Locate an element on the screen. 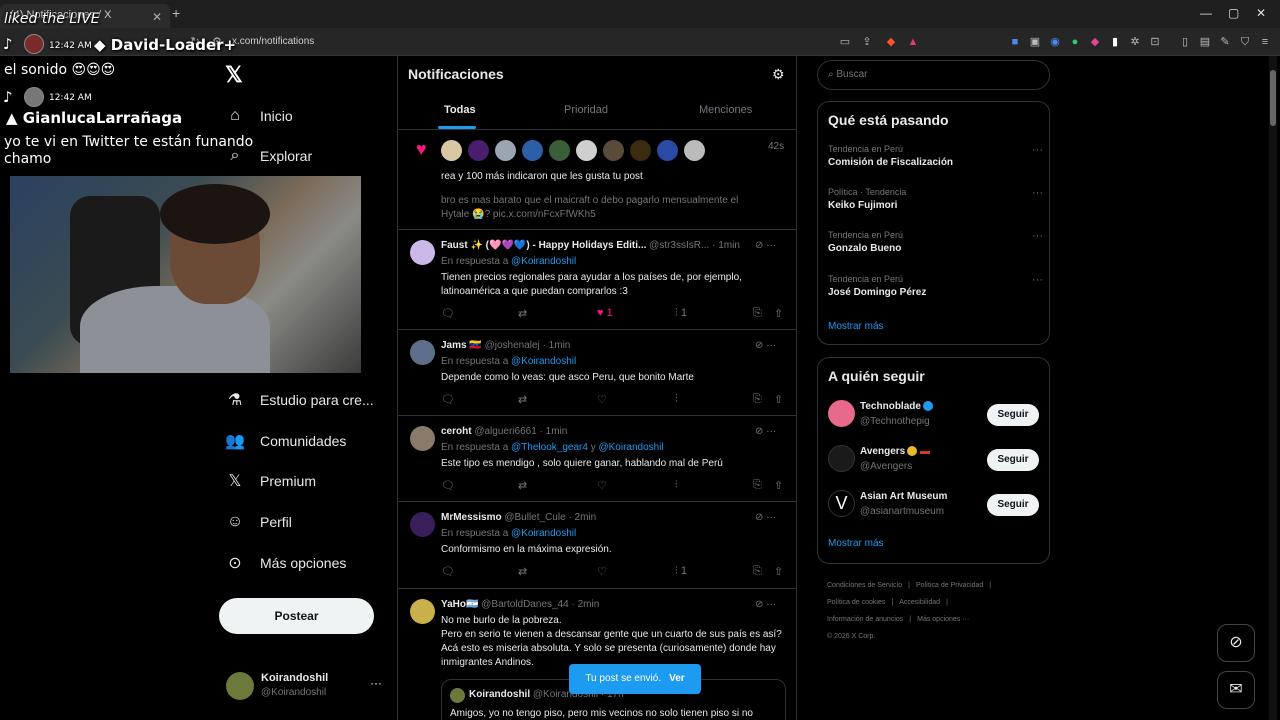 This screenshot has width=1280, height=720. post-handle: @algueri6661 is located at coordinates (505, 431).